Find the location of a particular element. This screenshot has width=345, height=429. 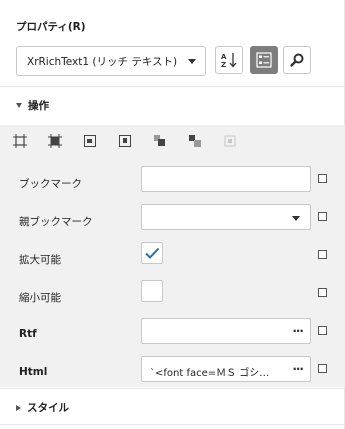

property-row-html: Html `<font face=ＭＳ ゴシ… ··· is located at coordinates (172, 373).